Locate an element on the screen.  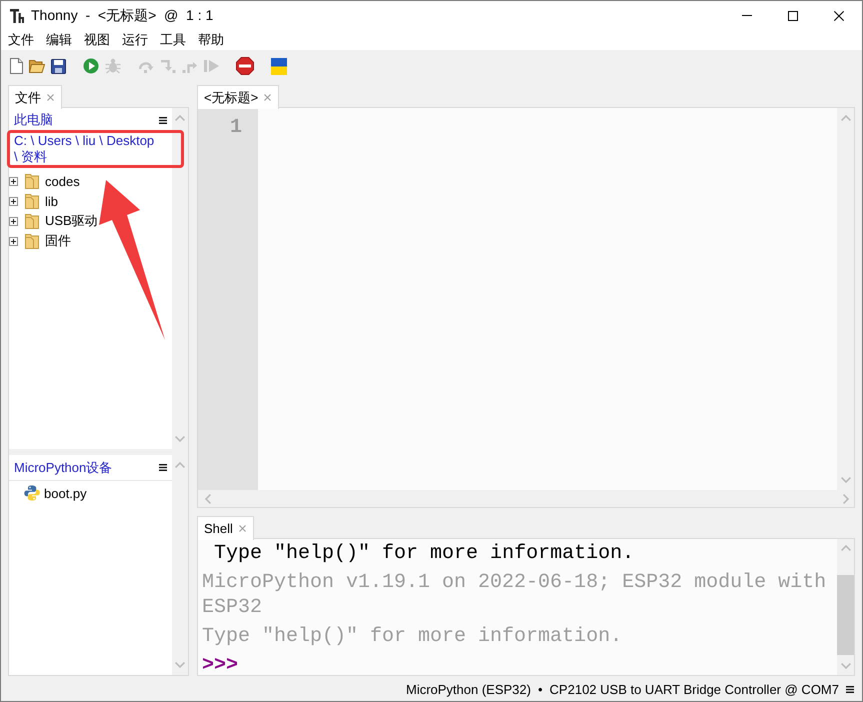
shell-console: Type "help()" for more information. MicroPython v1.19.1 on 2022-06-18; ESP32 module with ESP32 Type "help()" for more information. >>> is located at coordinates (517, 607).